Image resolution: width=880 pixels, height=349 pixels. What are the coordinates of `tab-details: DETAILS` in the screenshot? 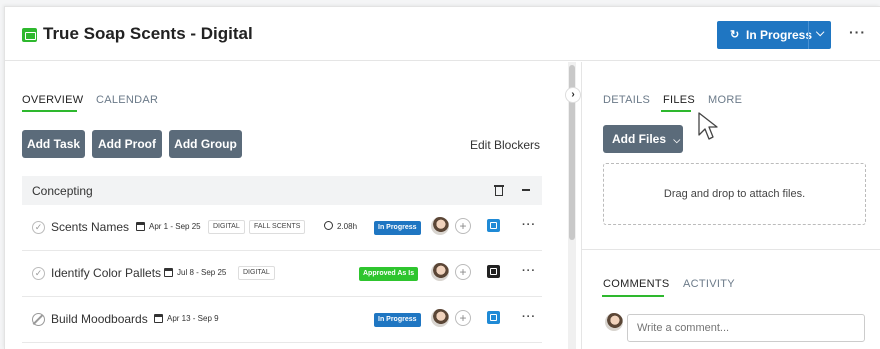 It's located at (626, 100).